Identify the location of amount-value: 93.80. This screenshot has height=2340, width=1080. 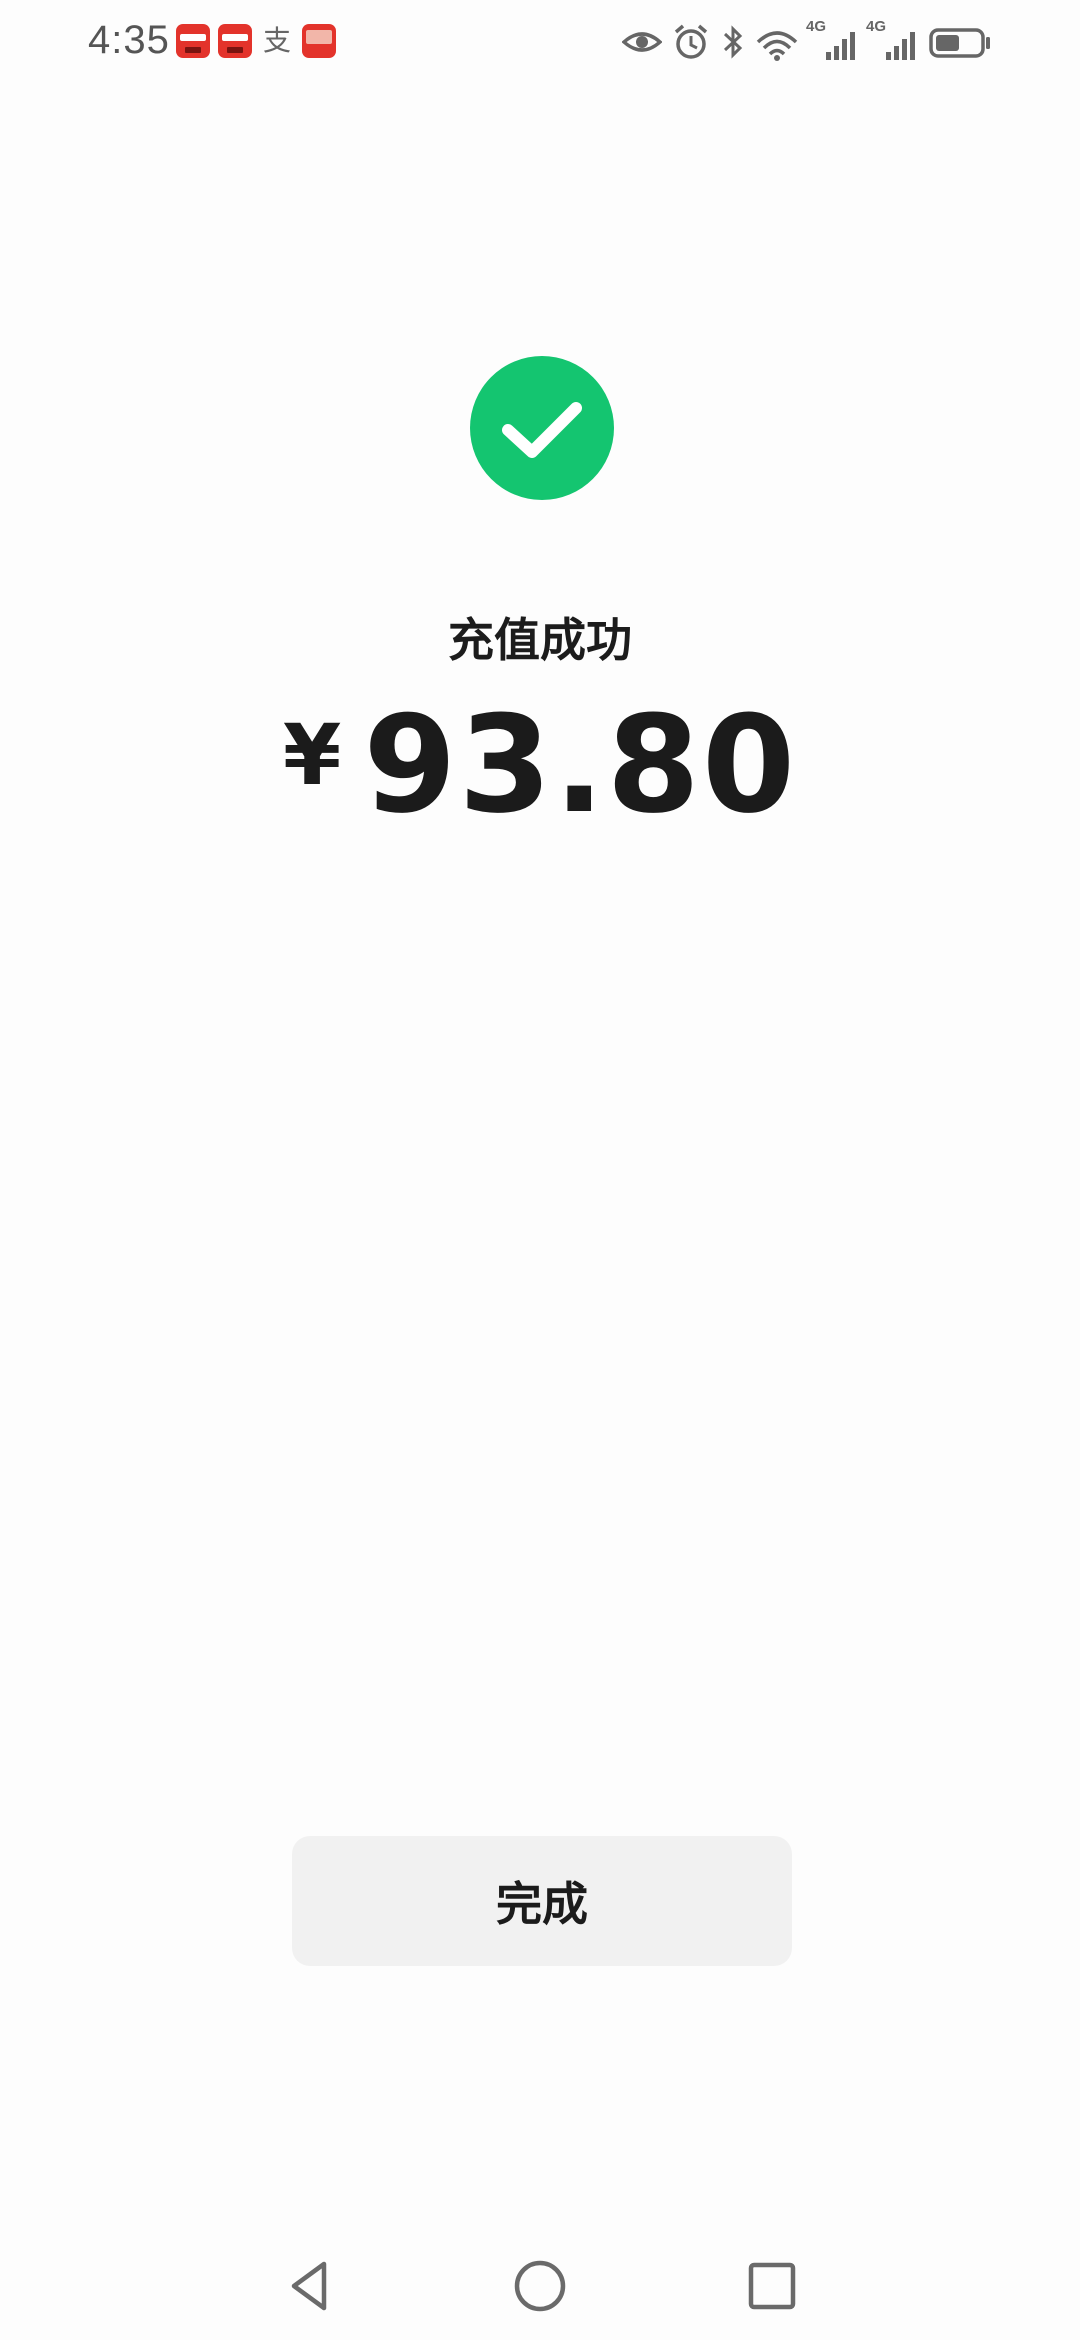
(580, 765).